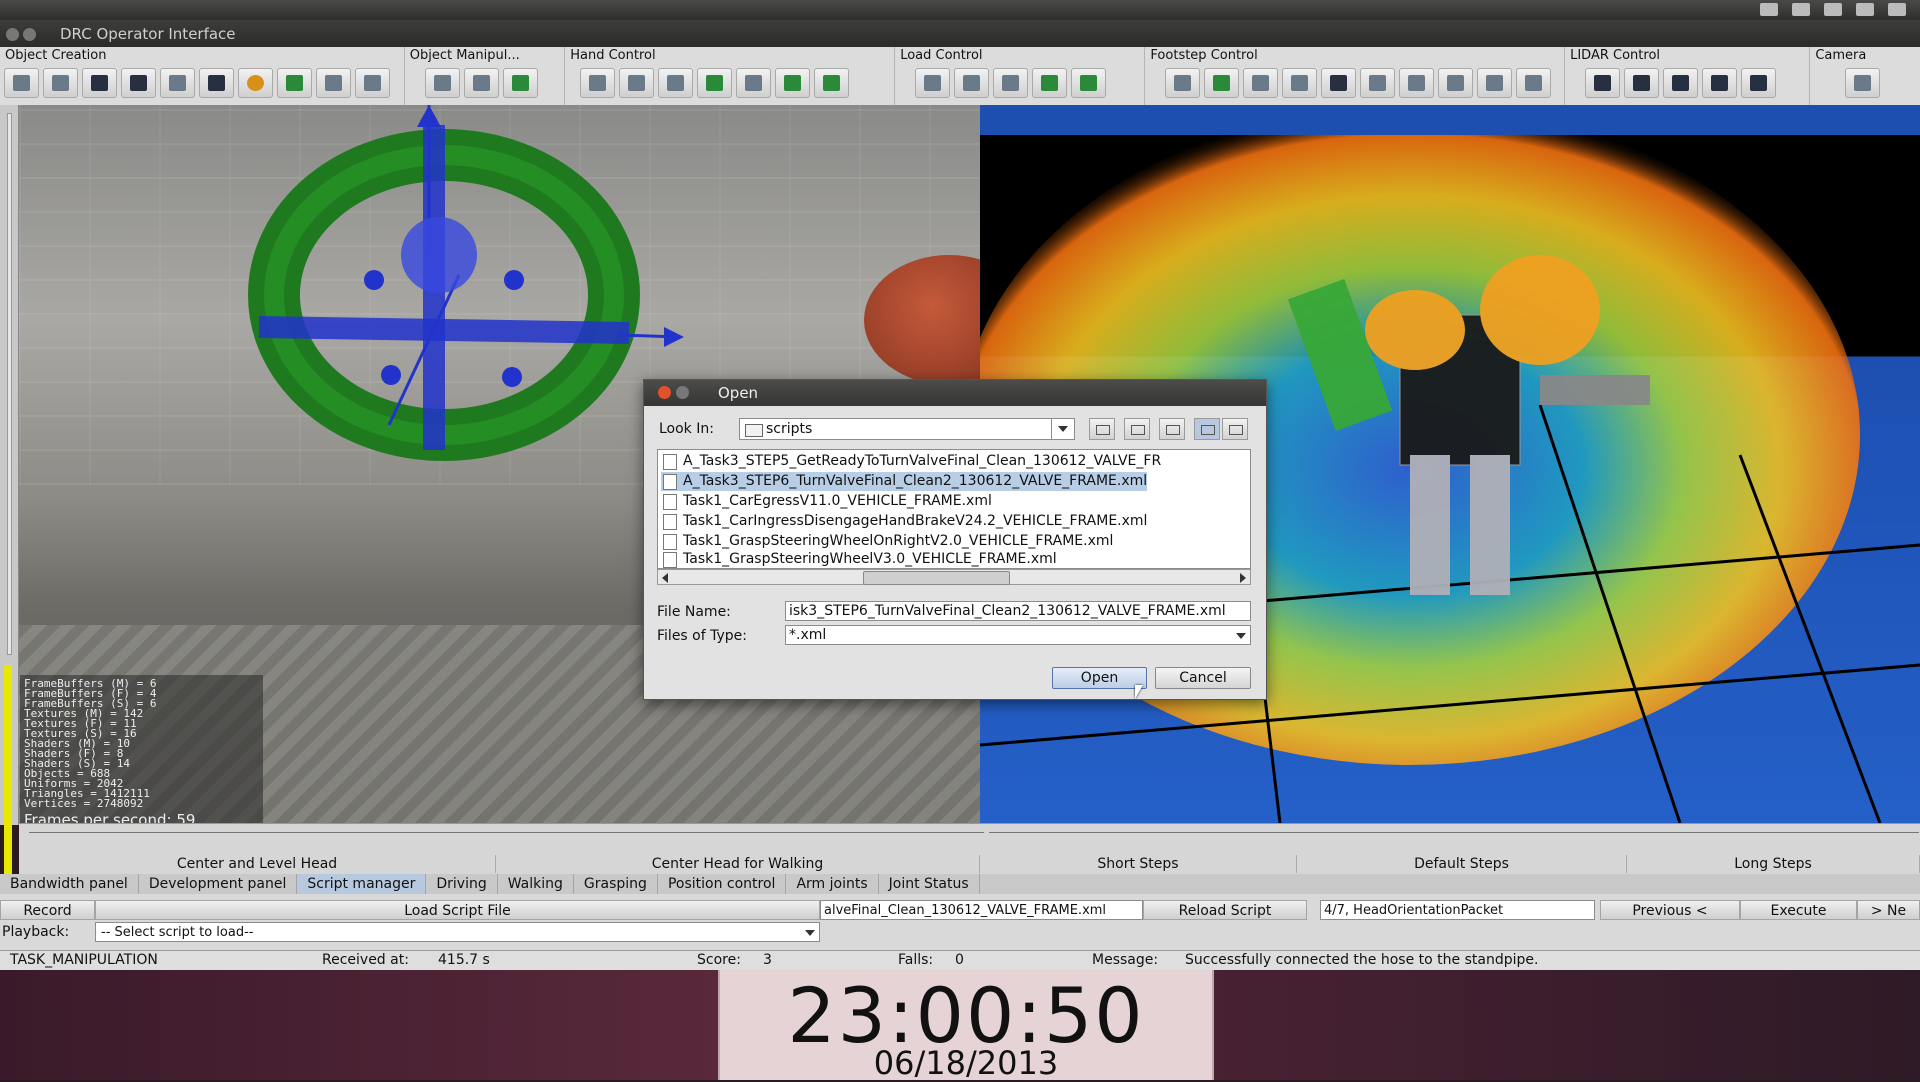  Describe the element at coordinates (1339, 83) in the screenshot. I see `footstep-pattern-icon` at that location.